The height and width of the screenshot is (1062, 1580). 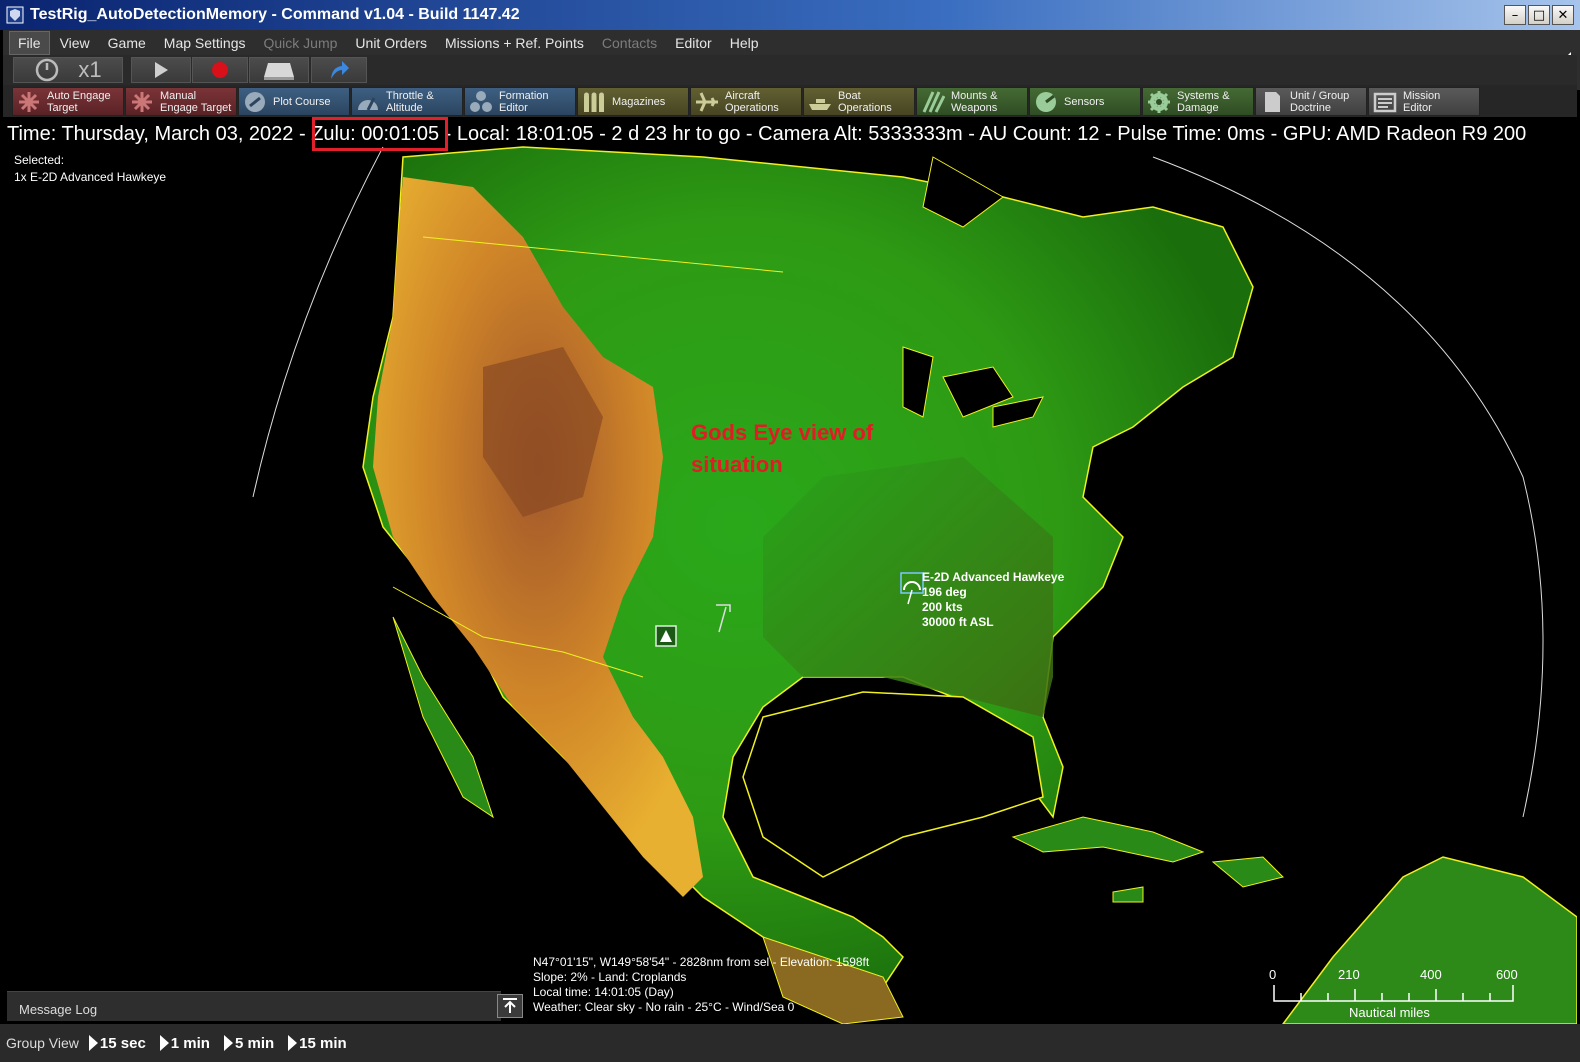 I want to click on mission-editor-button: Mission Editor, so click(x=1424, y=101).